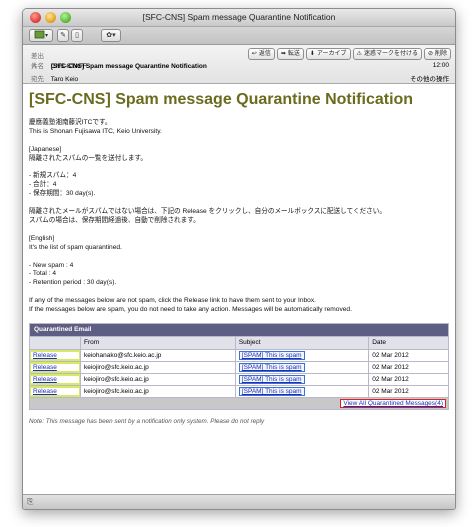 This screenshot has width=474, height=527. I want to click on status-bar: ⎘, so click(239, 501).